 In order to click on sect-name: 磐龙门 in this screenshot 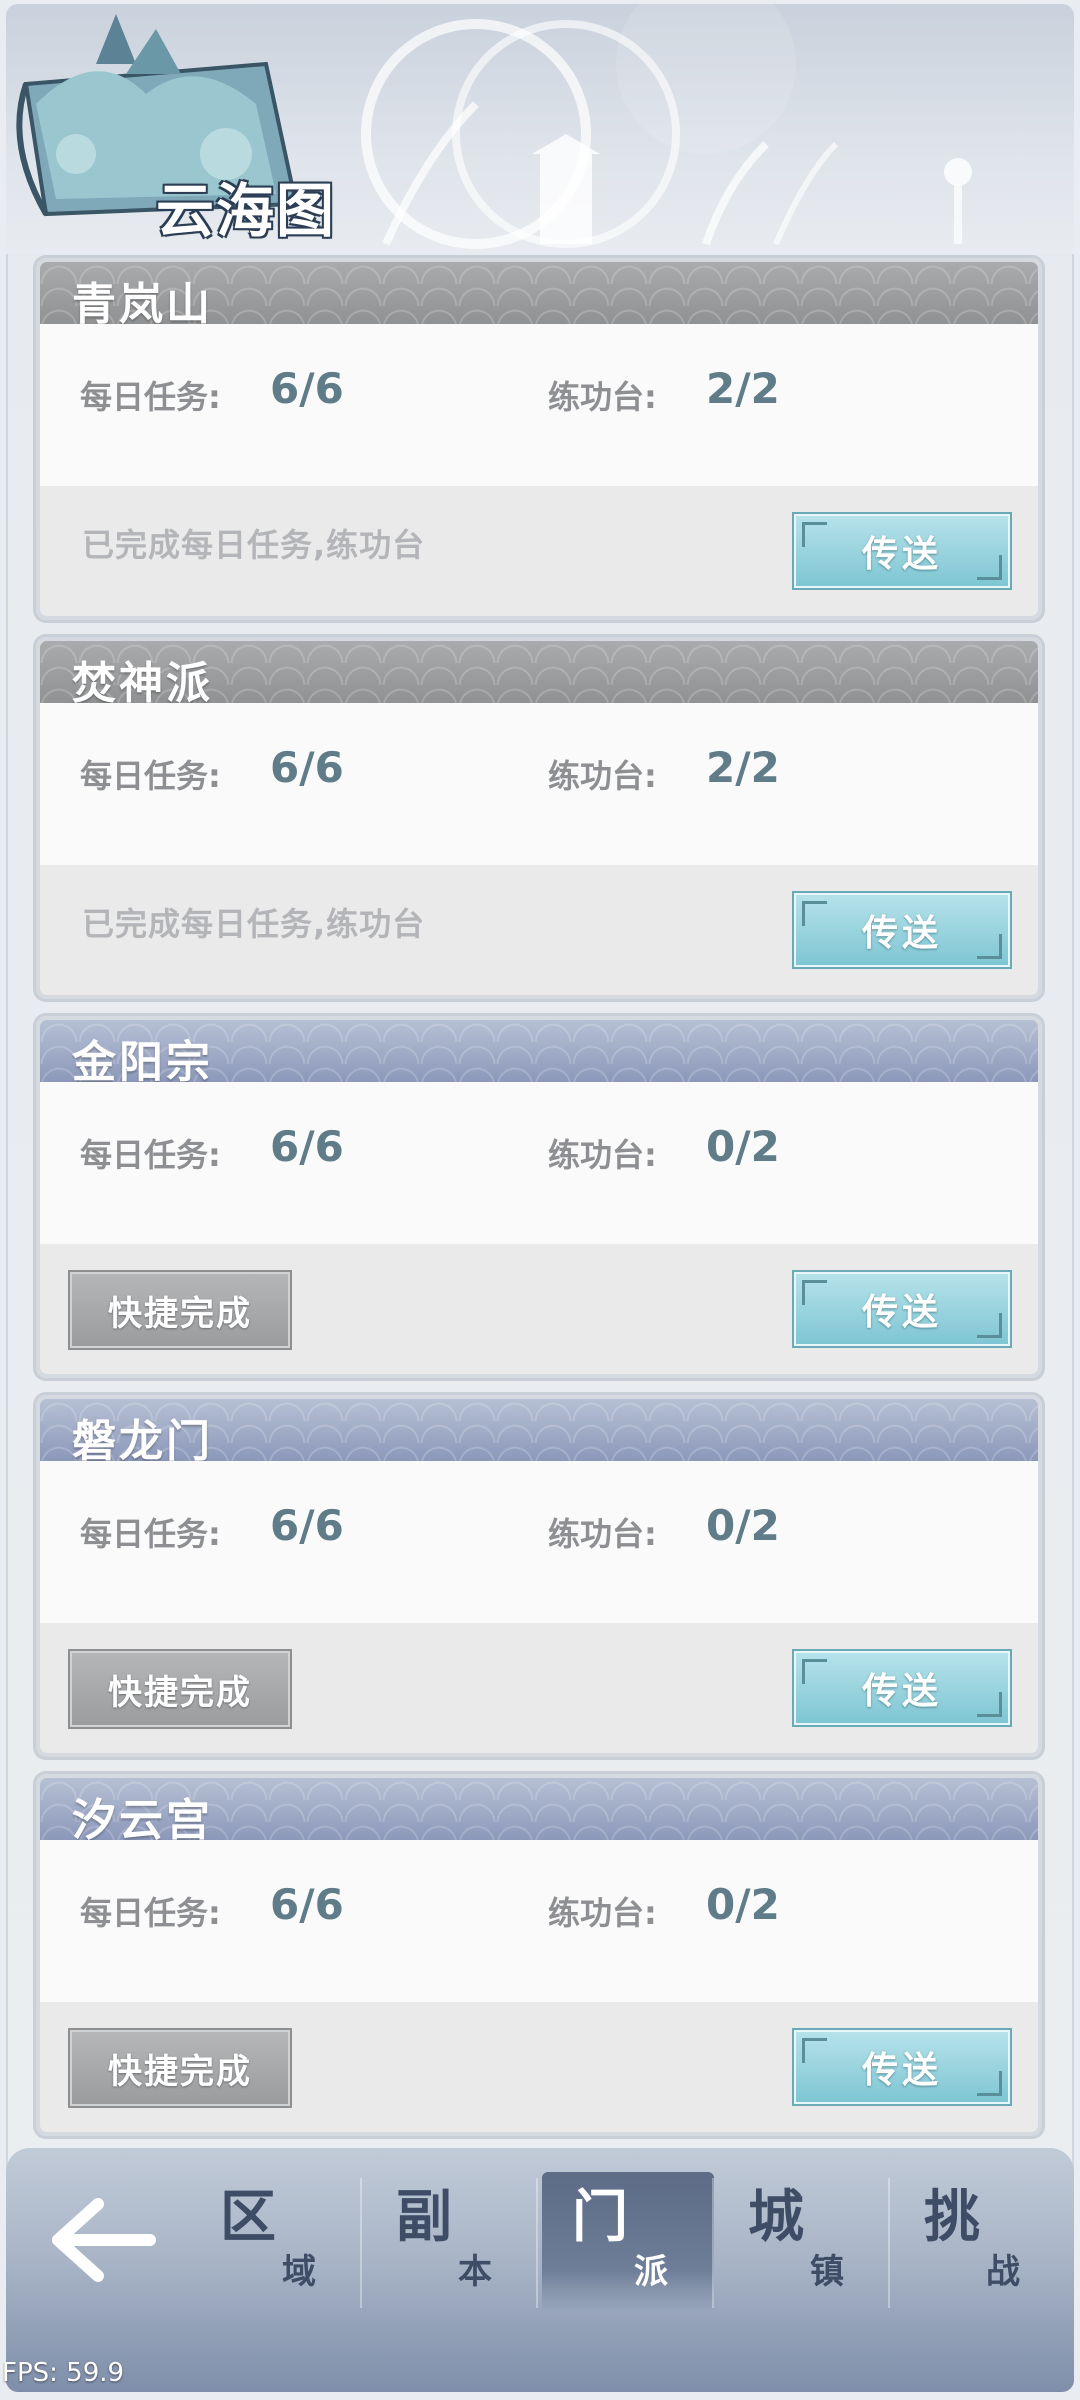, I will do `click(142, 1441)`.